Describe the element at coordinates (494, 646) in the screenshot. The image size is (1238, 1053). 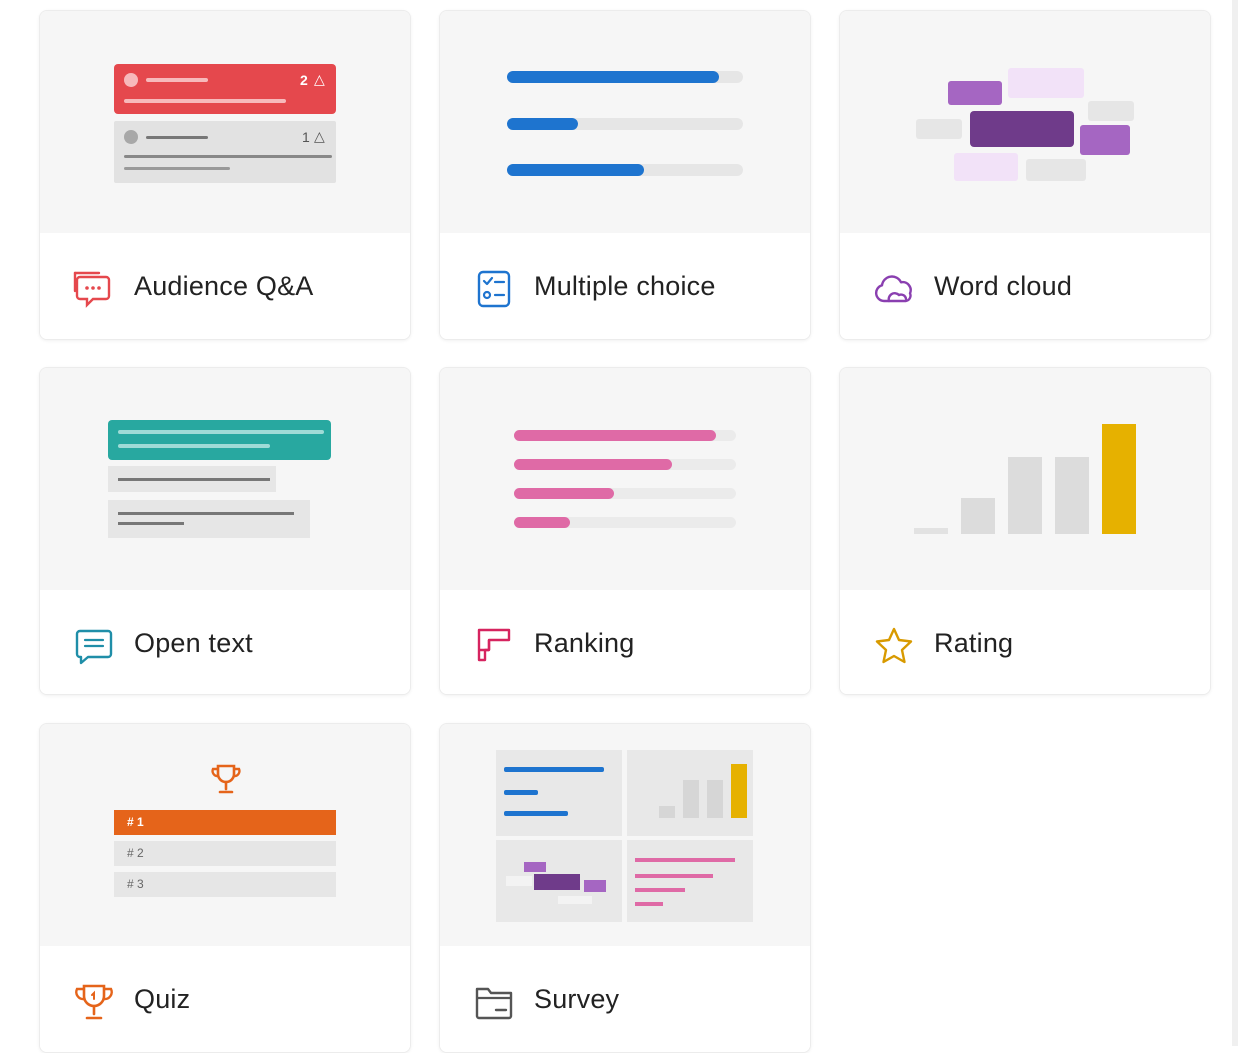
I see `ranking-bars-icon` at that location.